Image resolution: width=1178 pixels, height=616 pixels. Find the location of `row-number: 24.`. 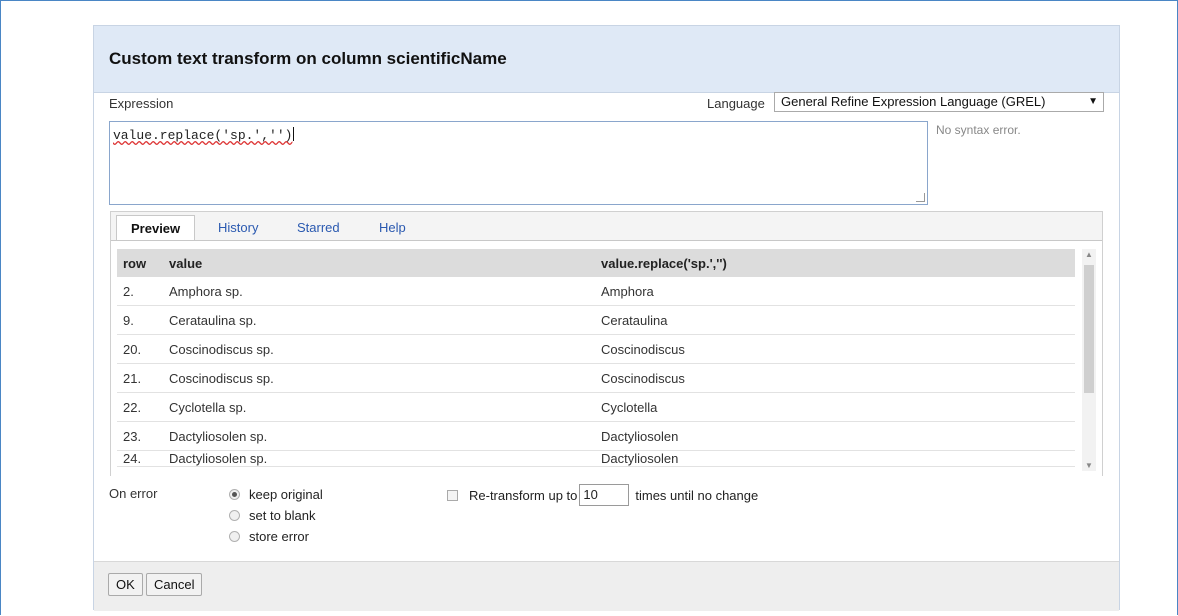

row-number: 24. is located at coordinates (140, 458).